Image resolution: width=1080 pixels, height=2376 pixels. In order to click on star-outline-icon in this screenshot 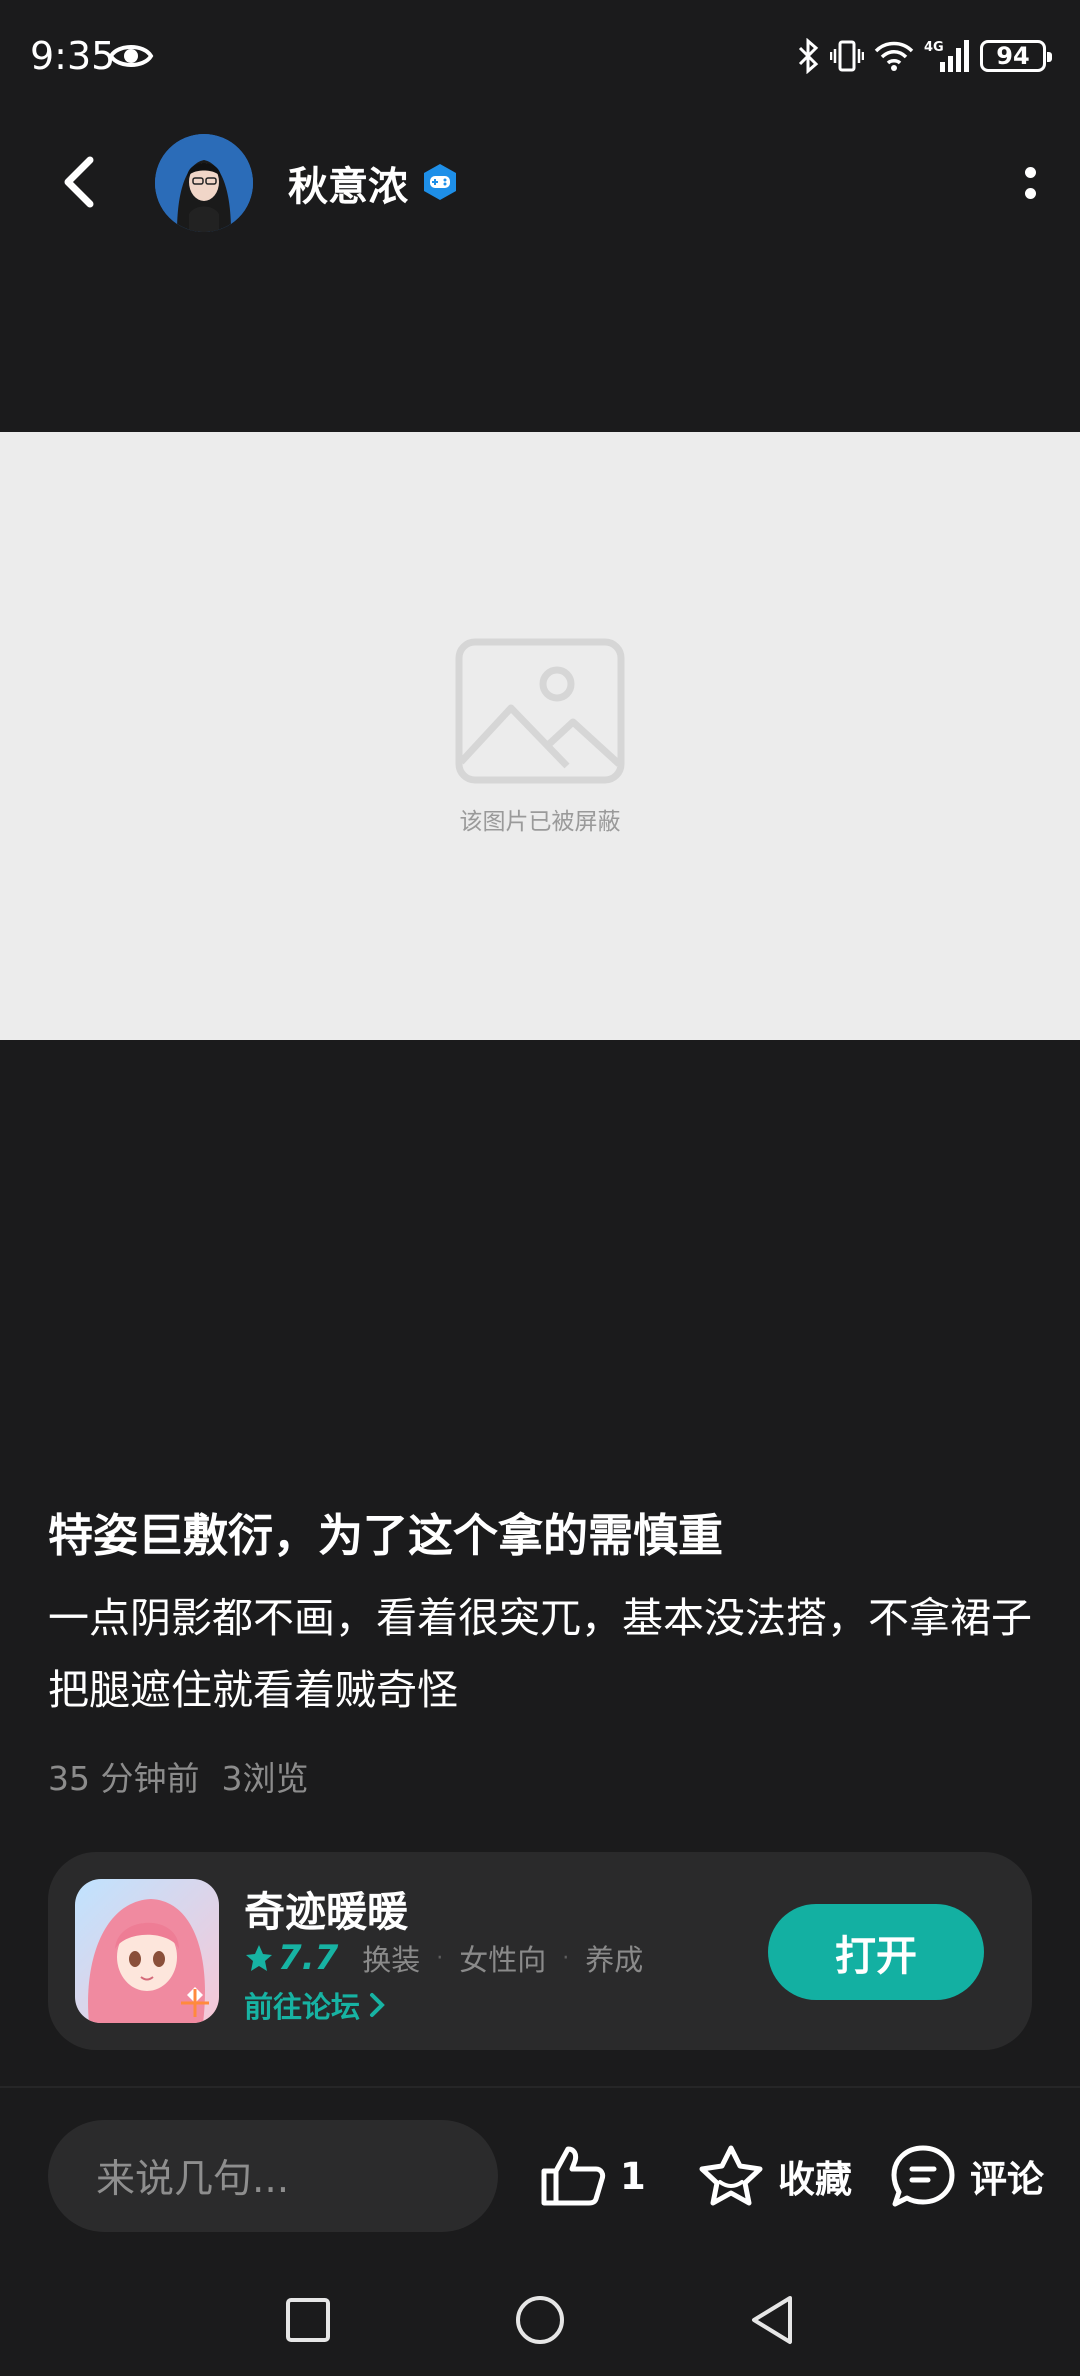, I will do `click(731, 2175)`.